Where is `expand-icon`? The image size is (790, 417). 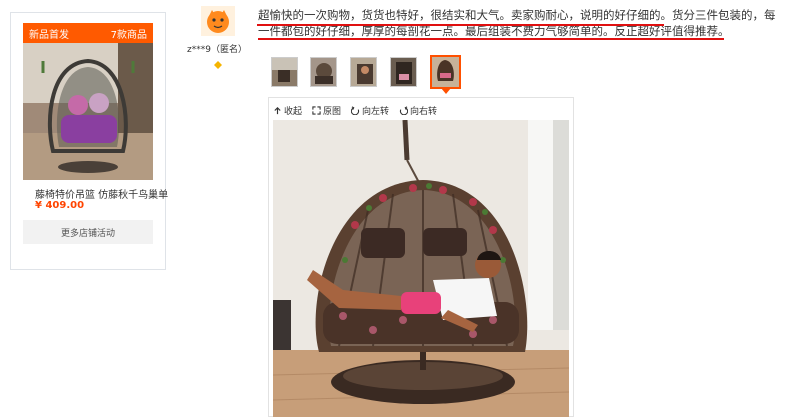 expand-icon is located at coordinates (316, 110).